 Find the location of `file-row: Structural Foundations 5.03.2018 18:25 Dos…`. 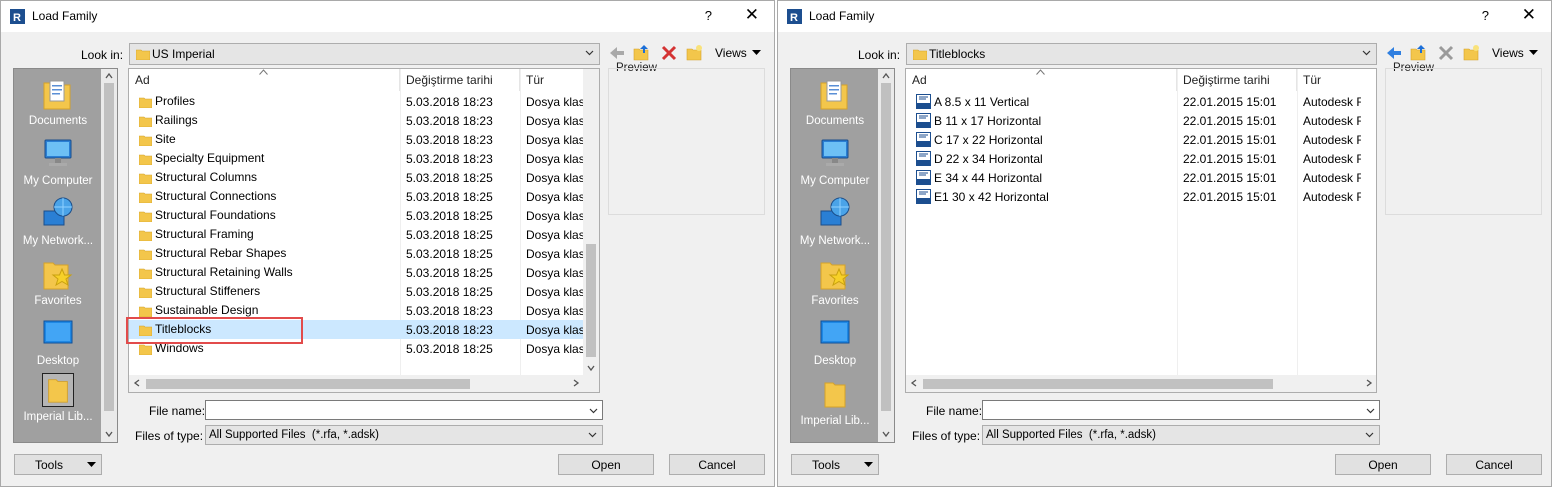

file-row: Structural Foundations 5.03.2018 18:25 Dos… is located at coordinates (357, 215).